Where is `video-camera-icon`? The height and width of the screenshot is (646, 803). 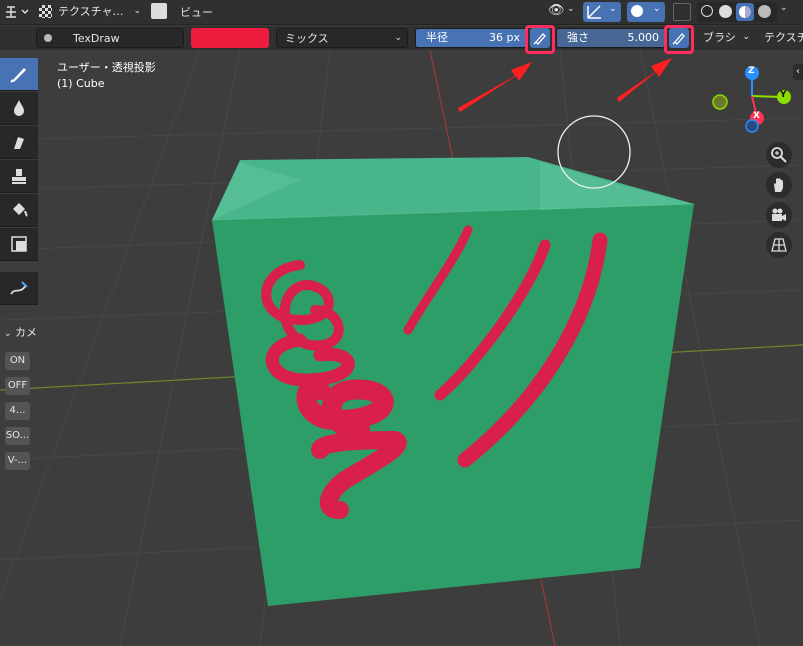 video-camera-icon is located at coordinates (779, 214).